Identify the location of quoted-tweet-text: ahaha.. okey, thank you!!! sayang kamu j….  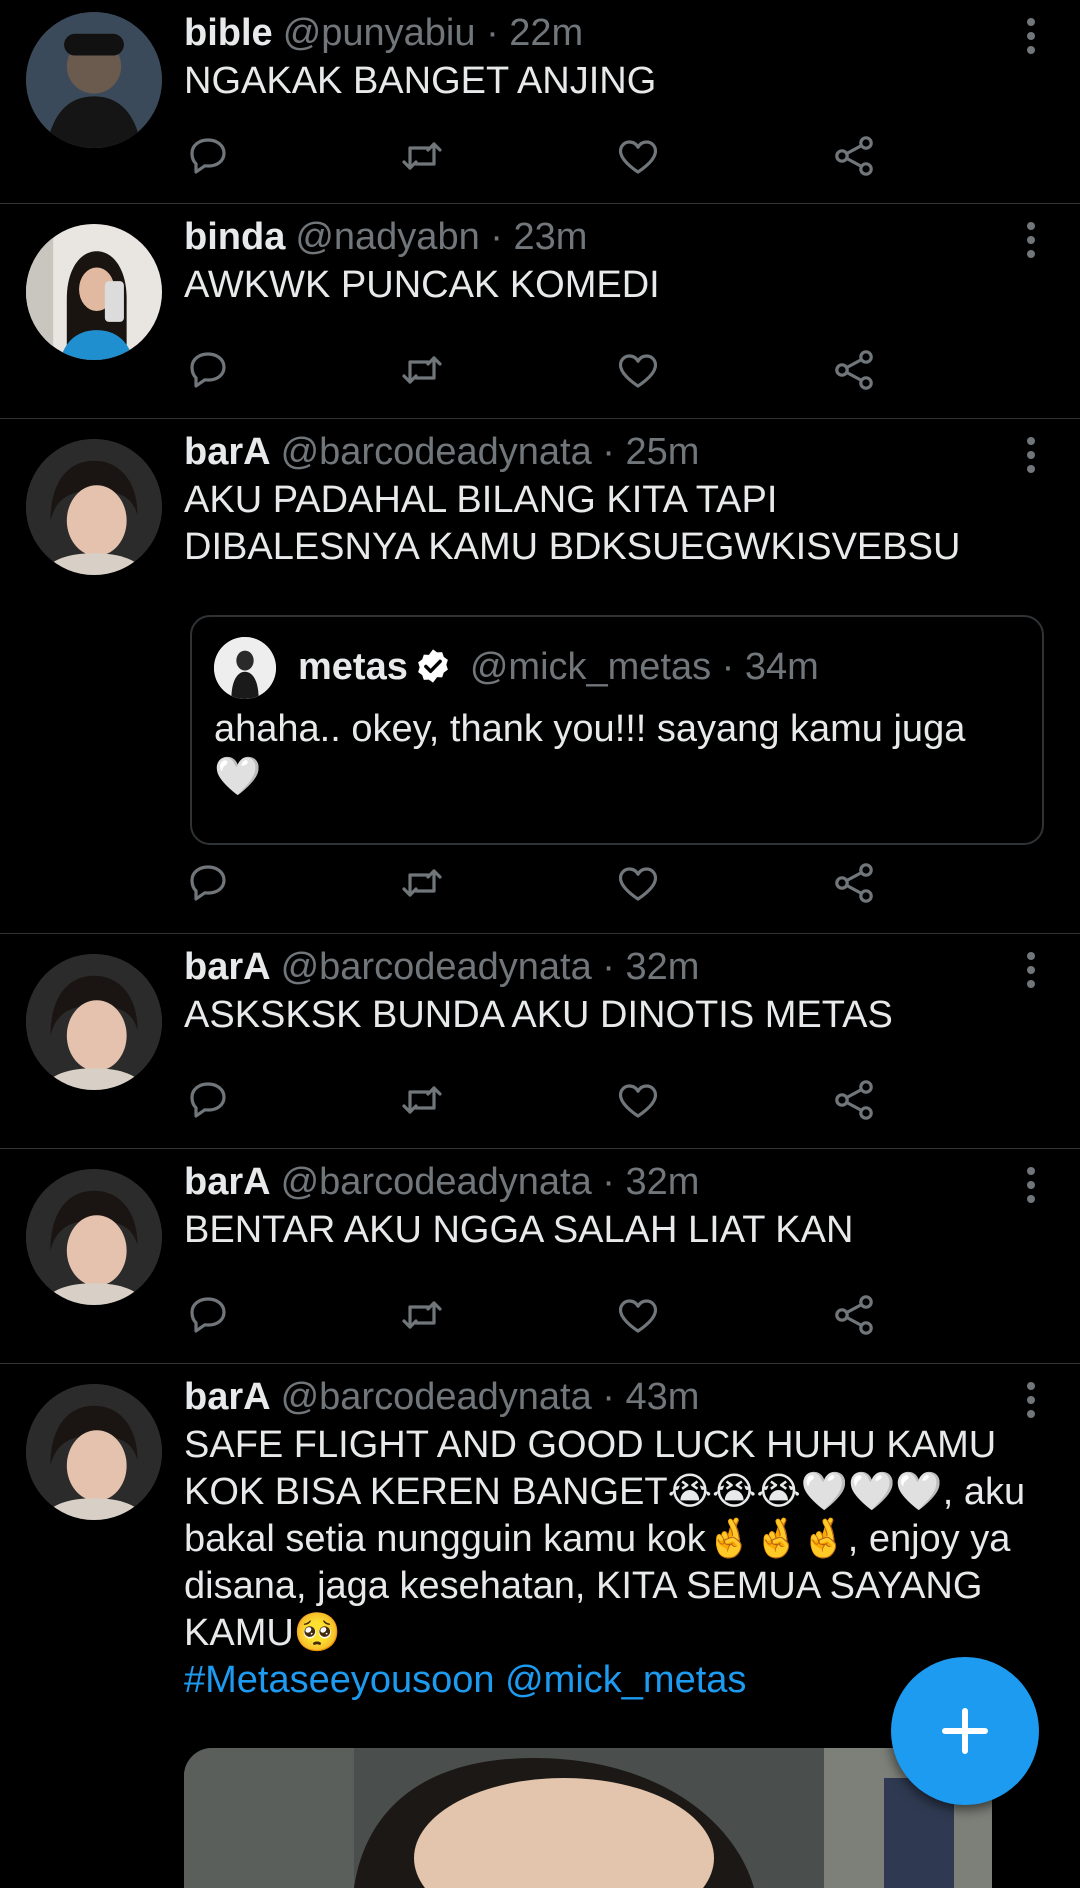
(590, 753).